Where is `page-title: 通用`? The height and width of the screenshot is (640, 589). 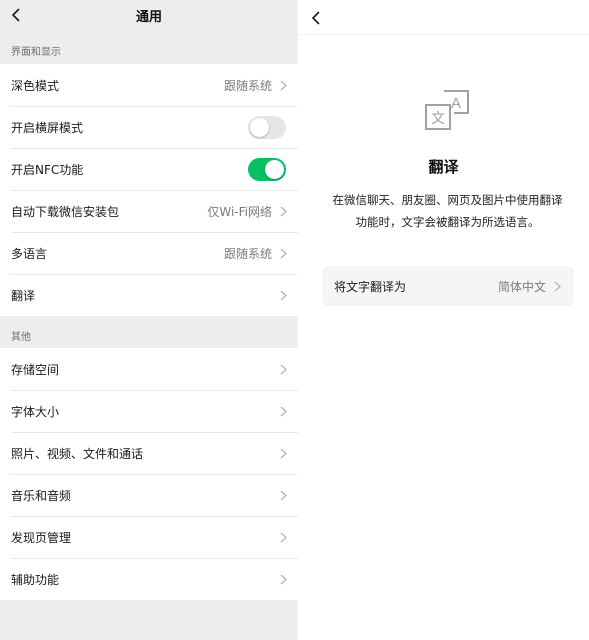
page-title: 通用 is located at coordinates (148, 17).